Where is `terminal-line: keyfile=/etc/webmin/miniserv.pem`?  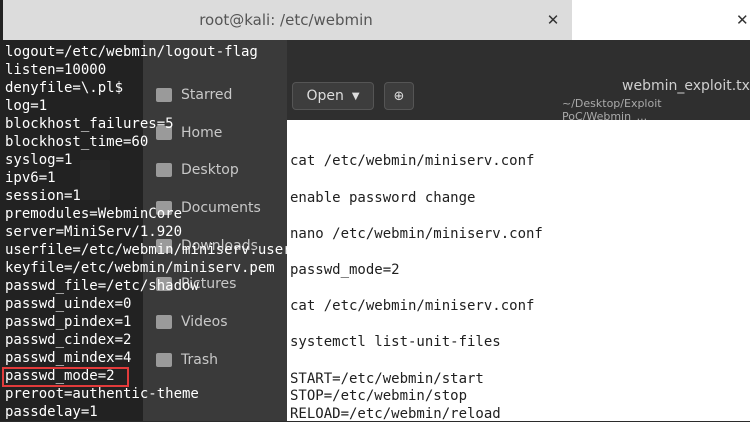 terminal-line: keyfile=/etc/webmin/miniserv.pem is located at coordinates (140, 268).